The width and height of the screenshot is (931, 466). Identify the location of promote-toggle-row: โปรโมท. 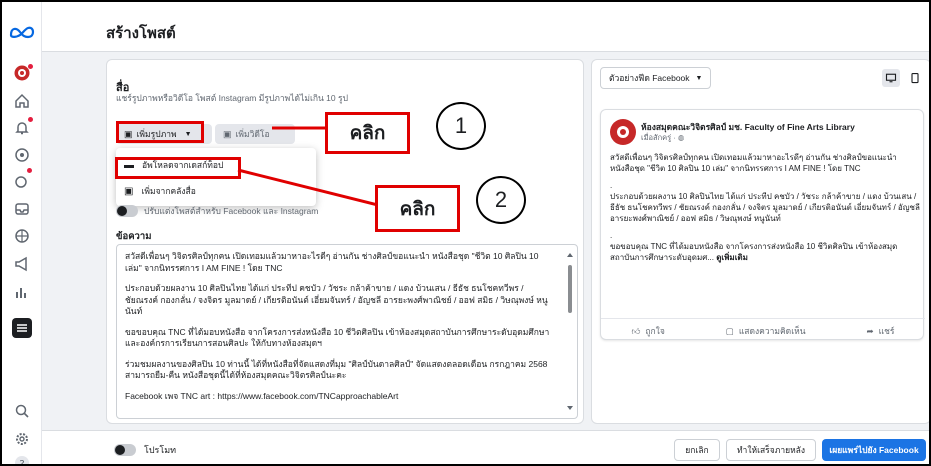
(145, 450).